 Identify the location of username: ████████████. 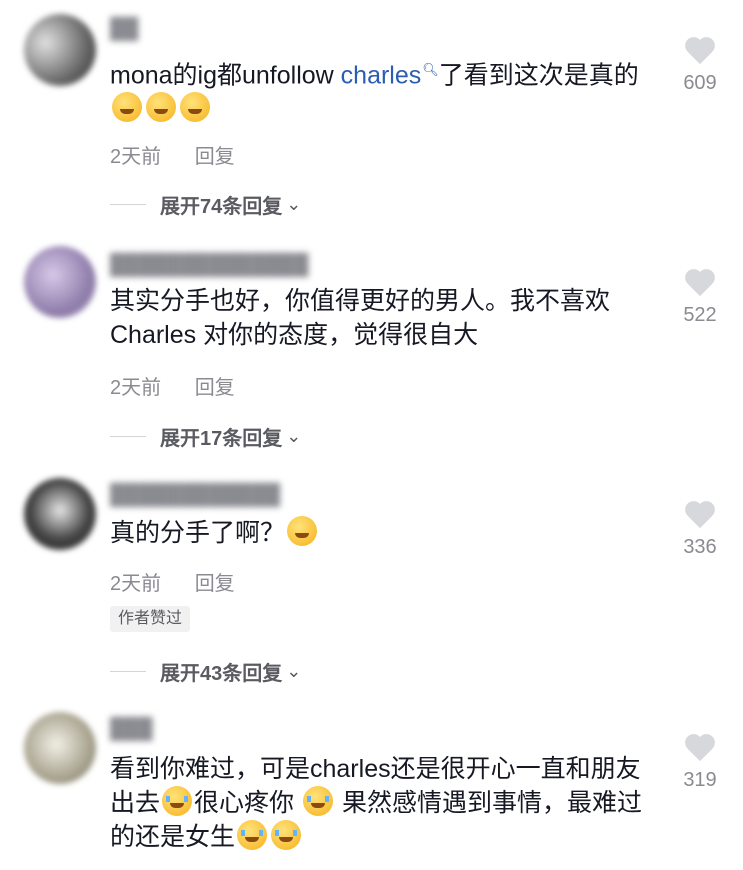
(195, 496).